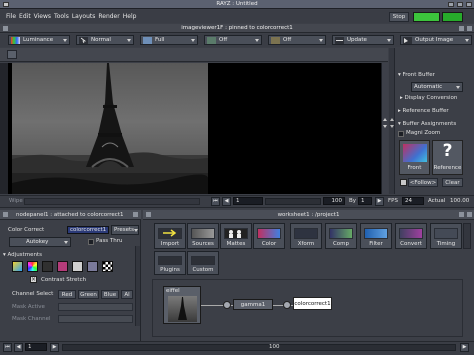 This screenshot has height=355, width=474. I want to click on adjustments-label: ▾ Adjustments, so click(22, 255).